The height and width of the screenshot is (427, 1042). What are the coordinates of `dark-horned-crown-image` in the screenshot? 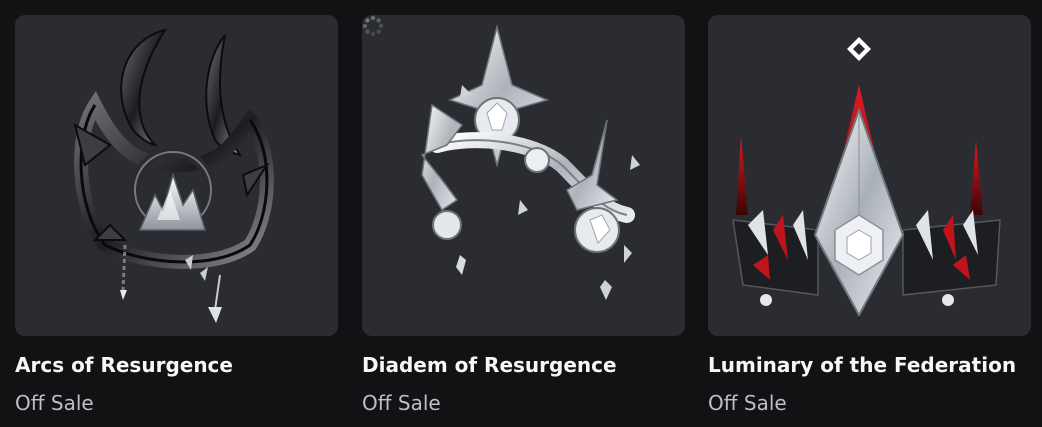 It's located at (173, 175).